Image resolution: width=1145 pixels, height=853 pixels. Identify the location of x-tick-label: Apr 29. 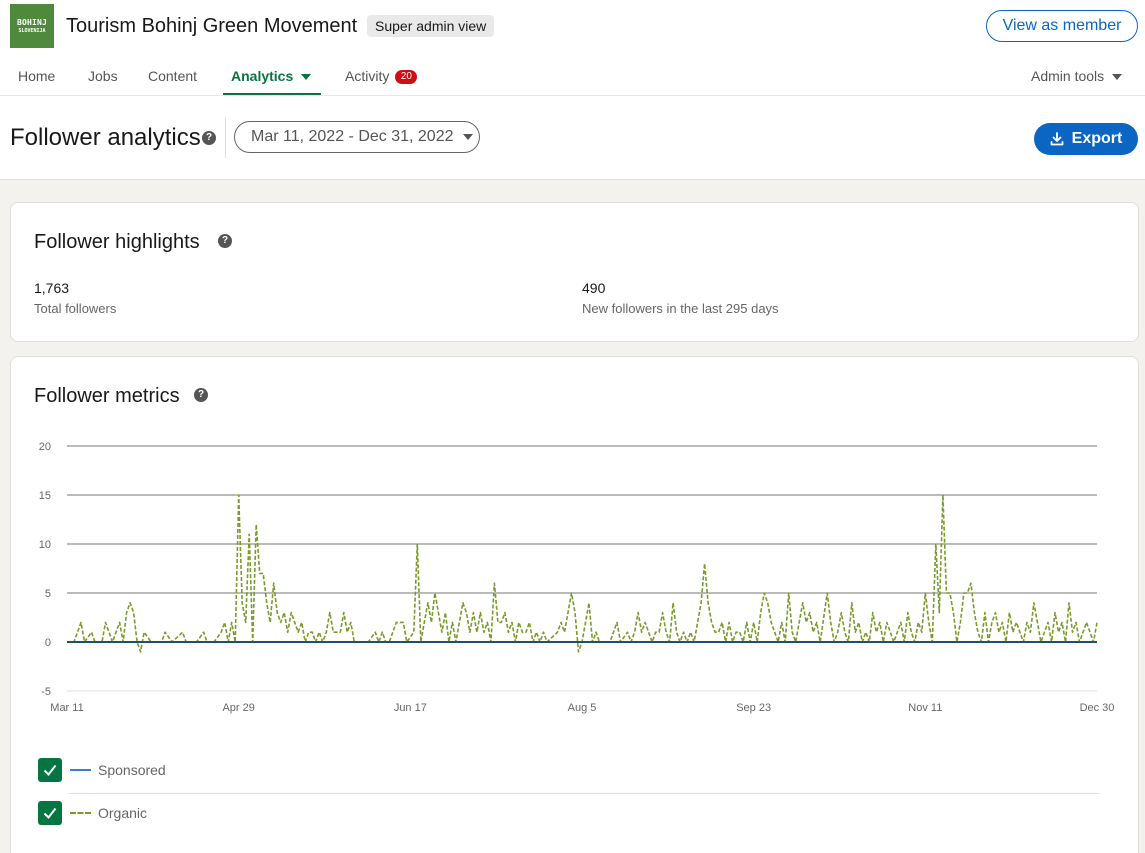
(238, 708).